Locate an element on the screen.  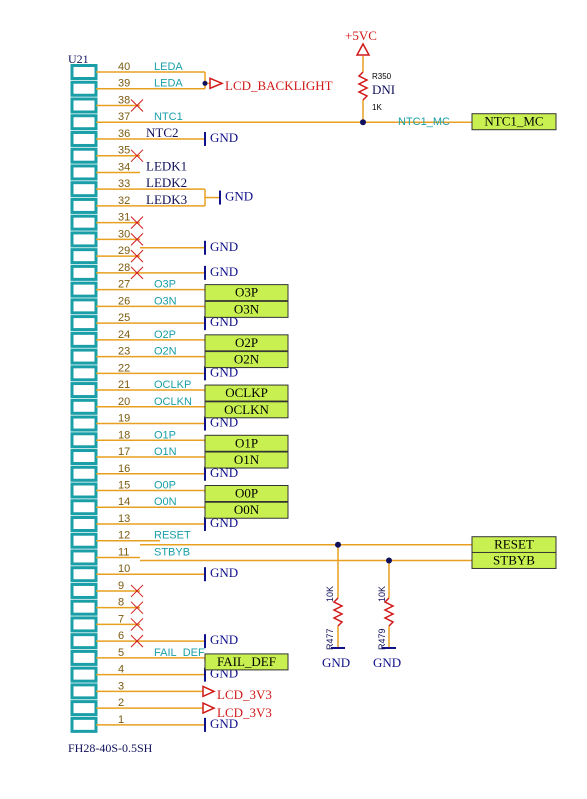
component-ref: U21 is located at coordinates (78, 59).